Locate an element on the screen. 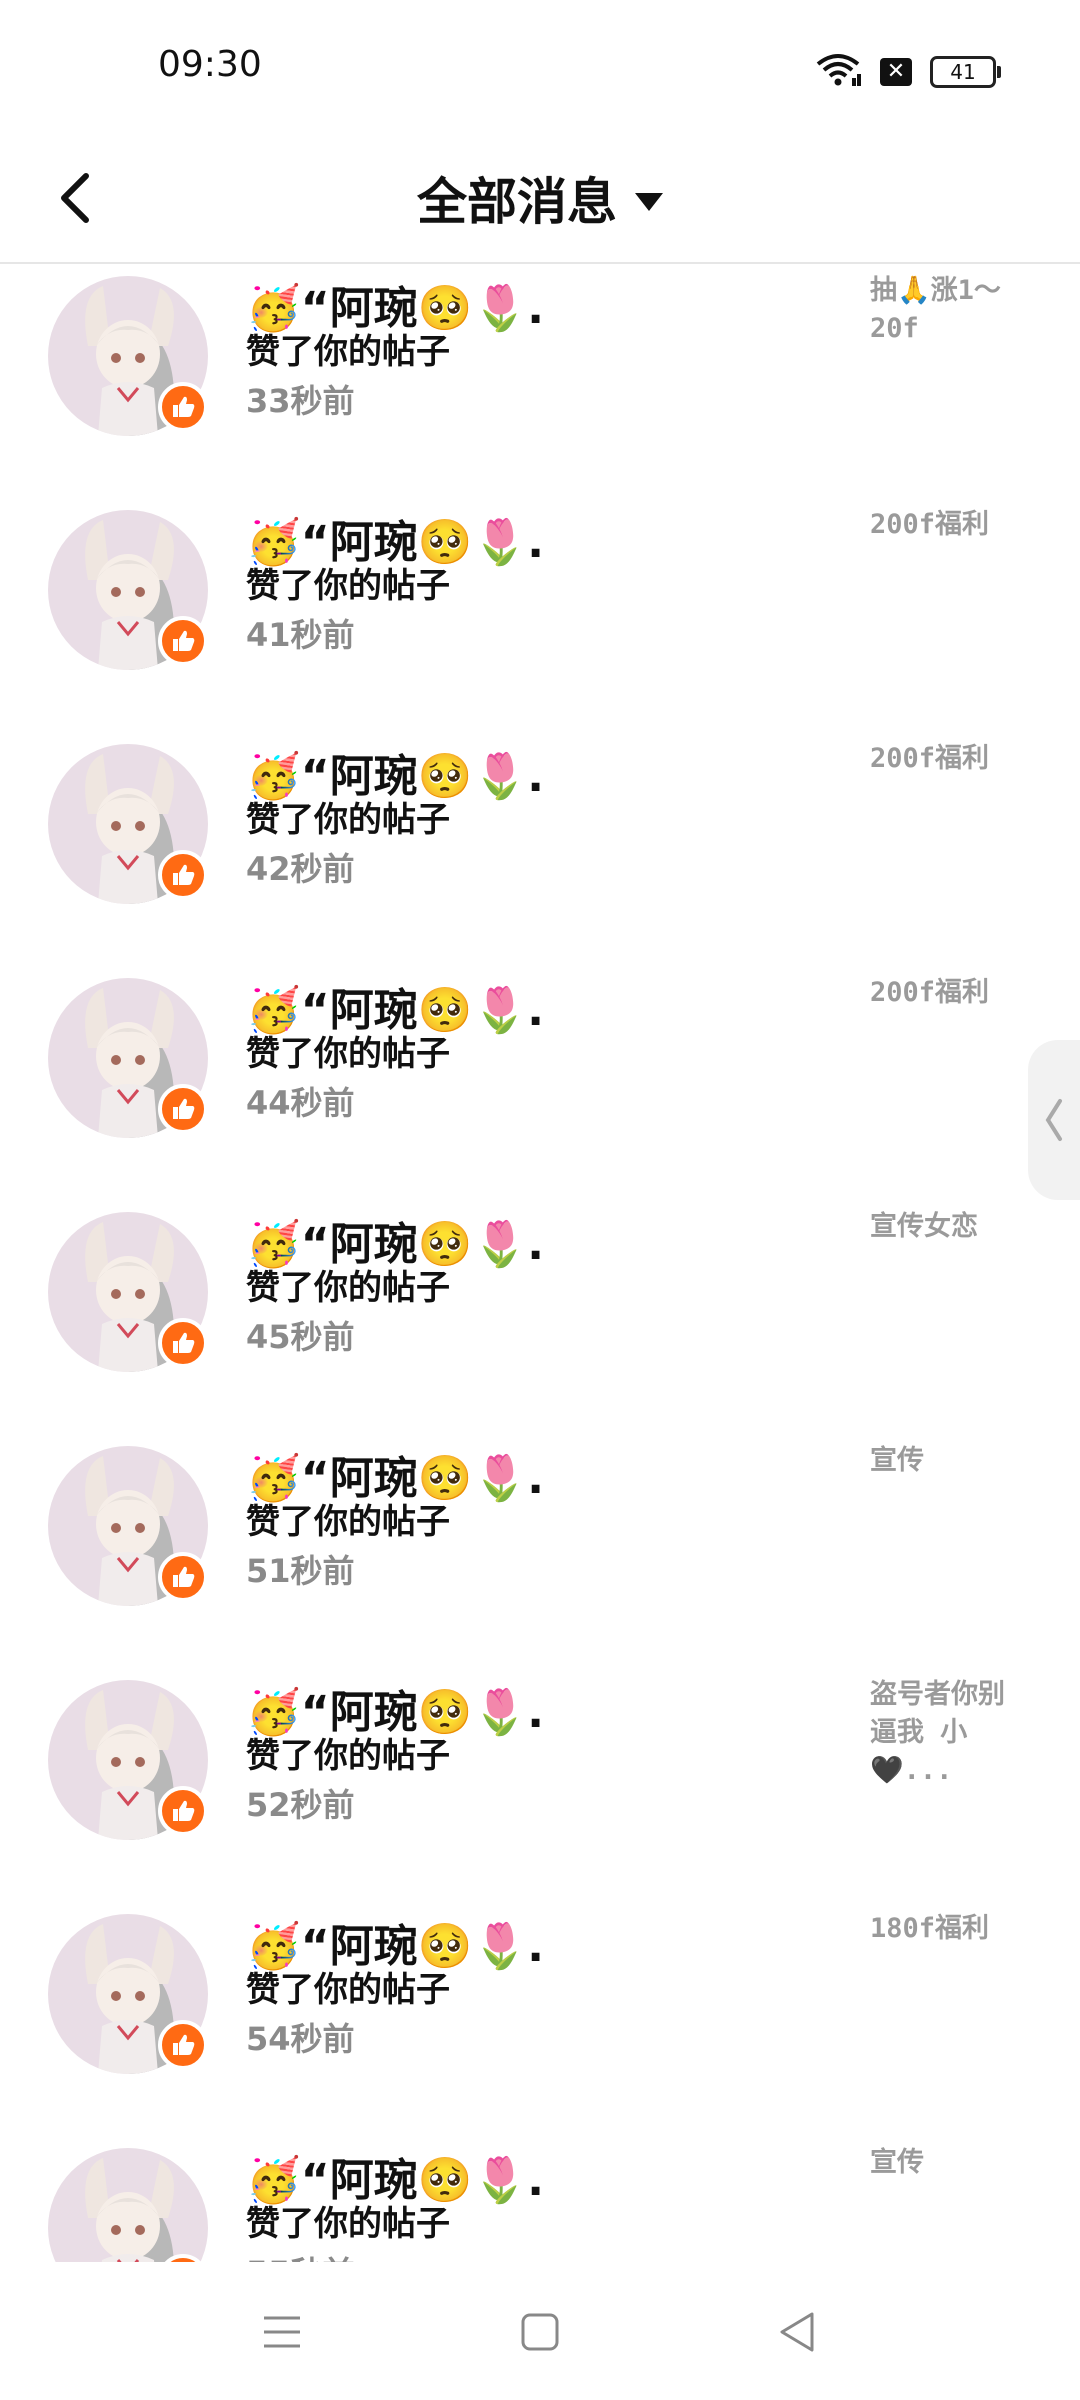 Image resolution: width=1080 pixels, height=2400 pixels. message-item: 🥳“阿琬🥺🌷. 赞了你的帖子 42秒前 200f福利 is located at coordinates (540, 849).